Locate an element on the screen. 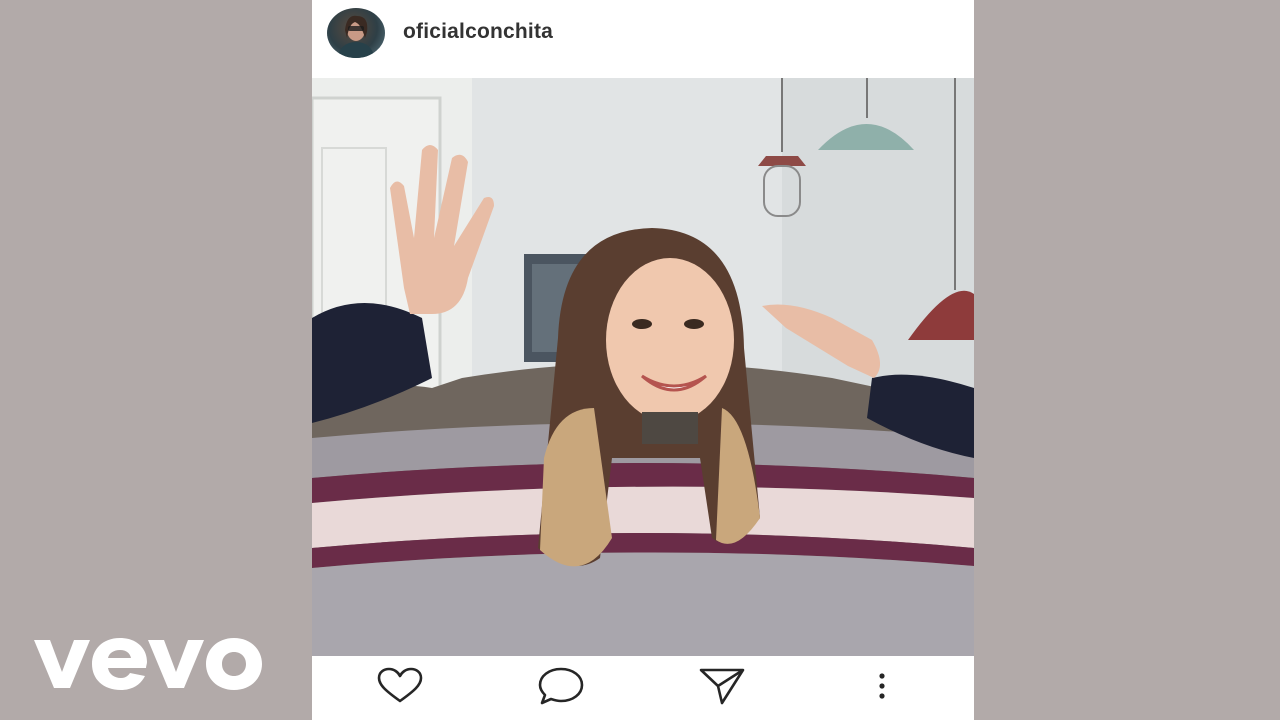 This screenshot has width=1280, height=720. post-header: oficialconchita is located at coordinates (643, 39).